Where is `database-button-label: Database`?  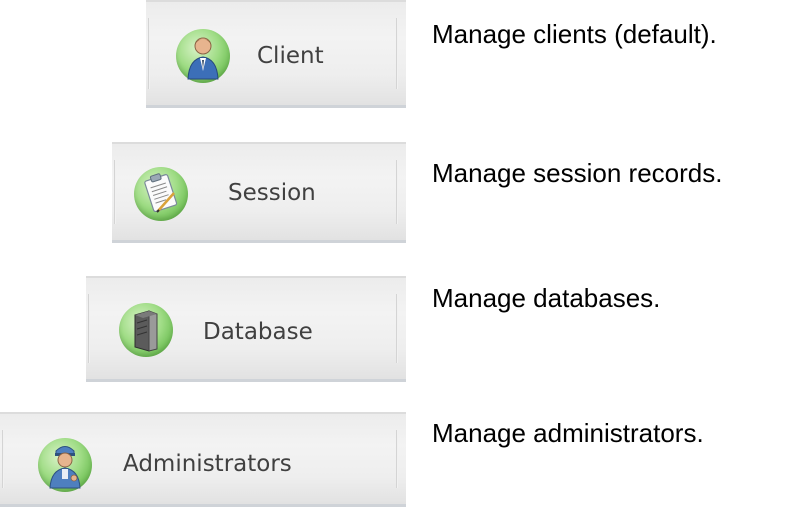 database-button-label: Database is located at coordinates (258, 332).